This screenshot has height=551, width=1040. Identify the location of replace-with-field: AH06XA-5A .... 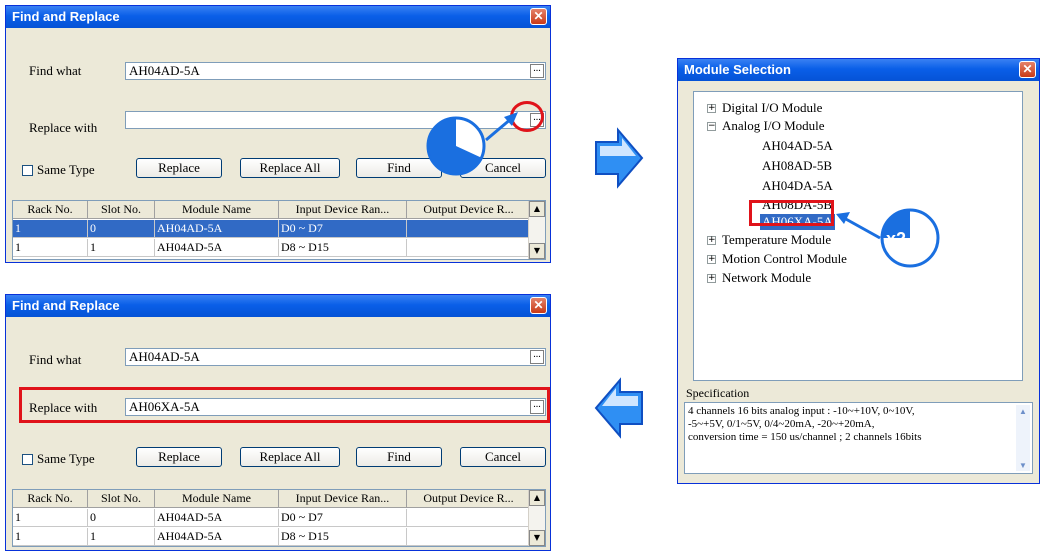
(335, 407).